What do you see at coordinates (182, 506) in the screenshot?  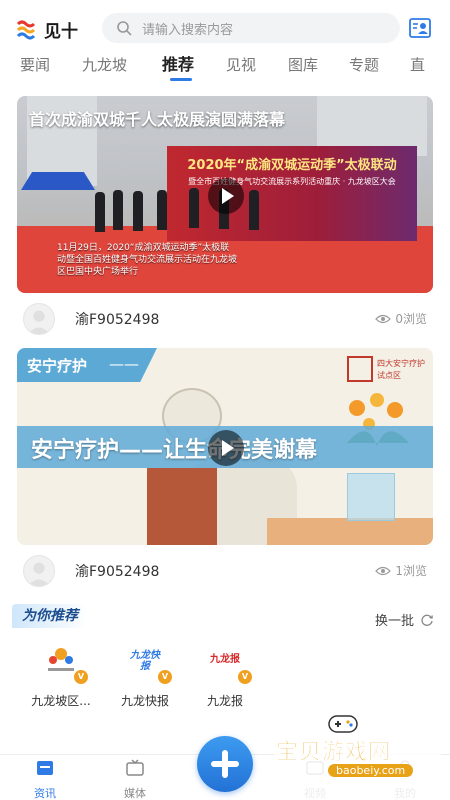 I see `chair-shape` at bounding box center [182, 506].